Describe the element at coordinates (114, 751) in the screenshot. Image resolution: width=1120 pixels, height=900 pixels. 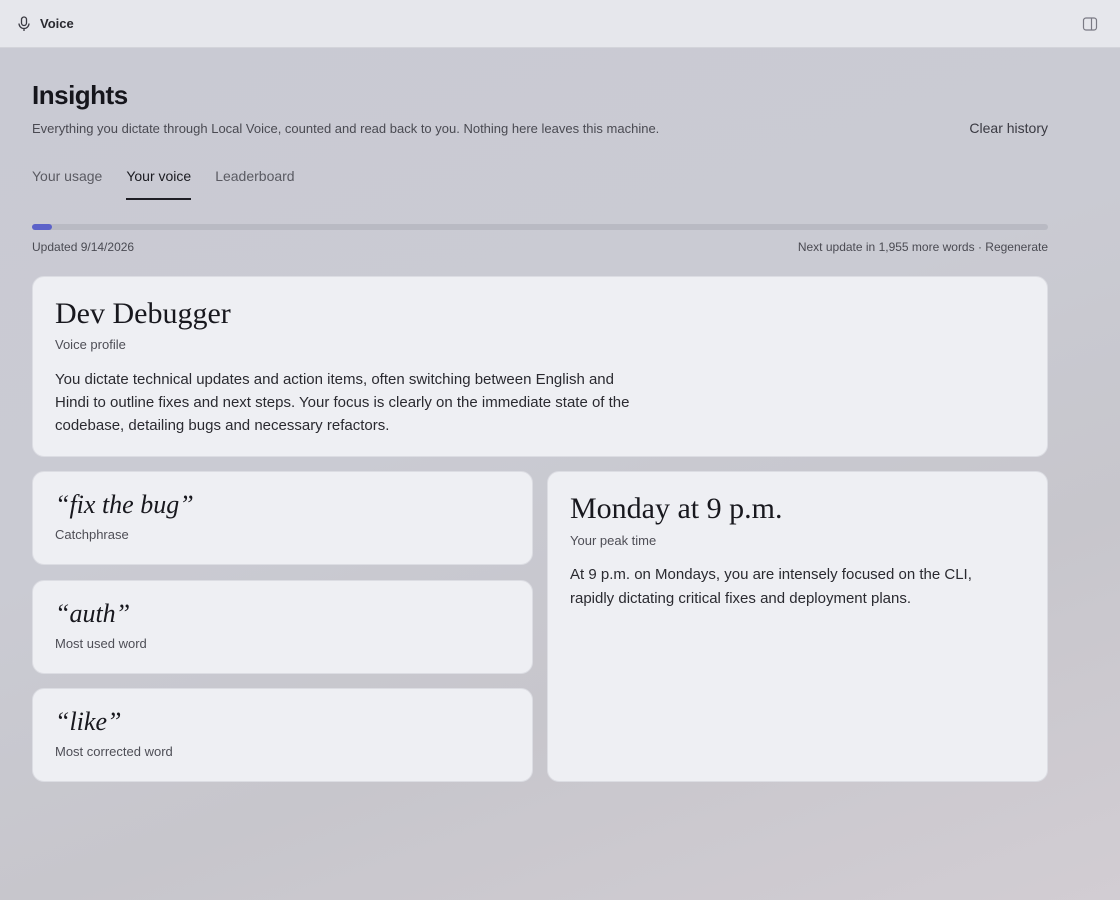
I see `most-corrected-word-caption: Most corrected word` at that location.